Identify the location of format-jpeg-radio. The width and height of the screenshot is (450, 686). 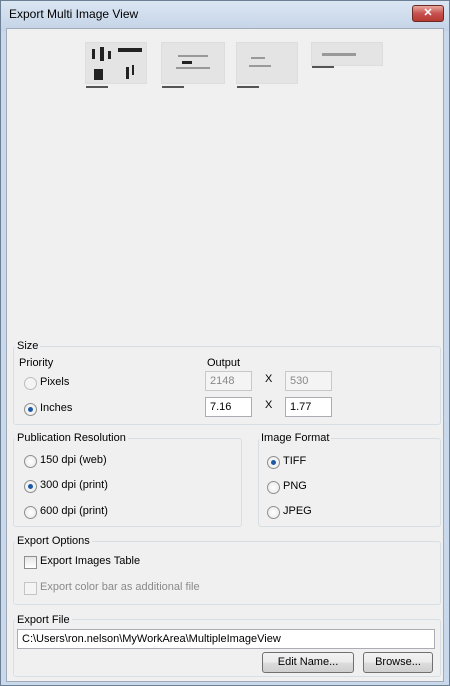
(273, 512).